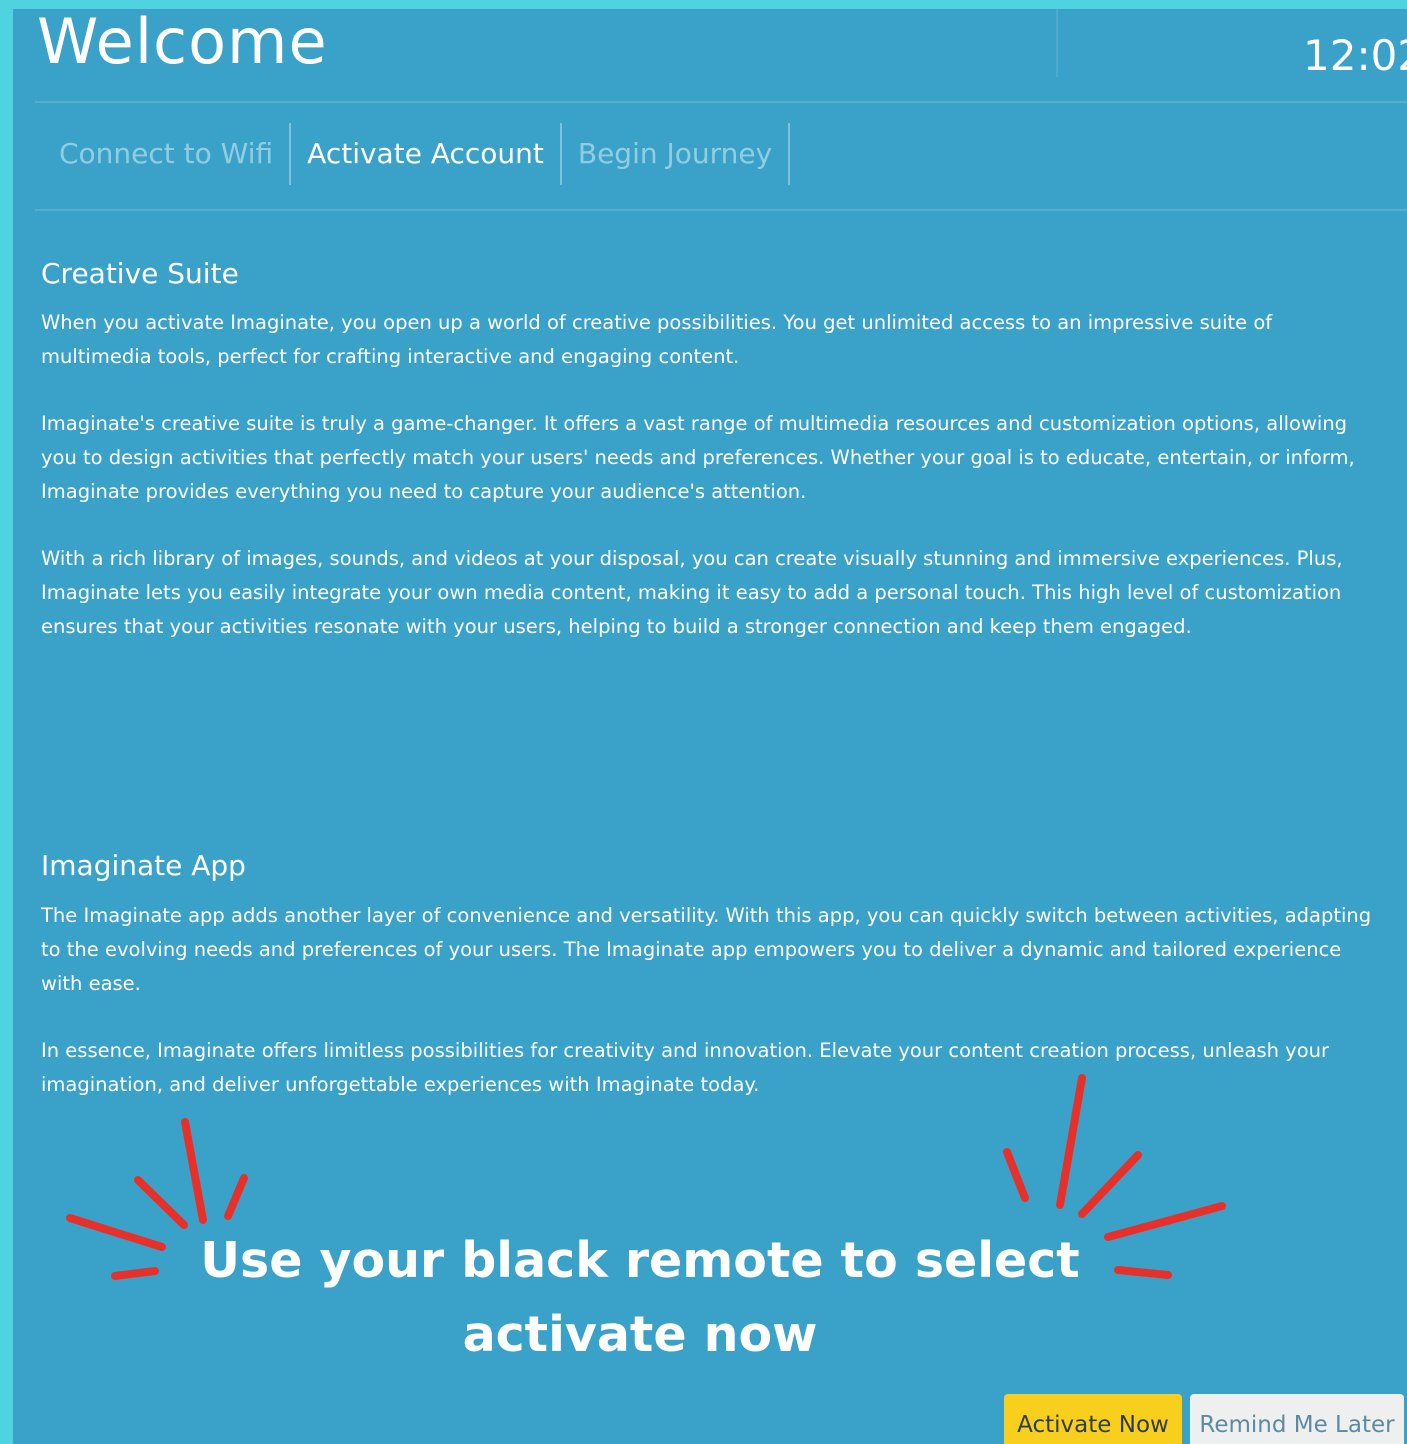  I want to click on divider-bottom, so click(721, 210).